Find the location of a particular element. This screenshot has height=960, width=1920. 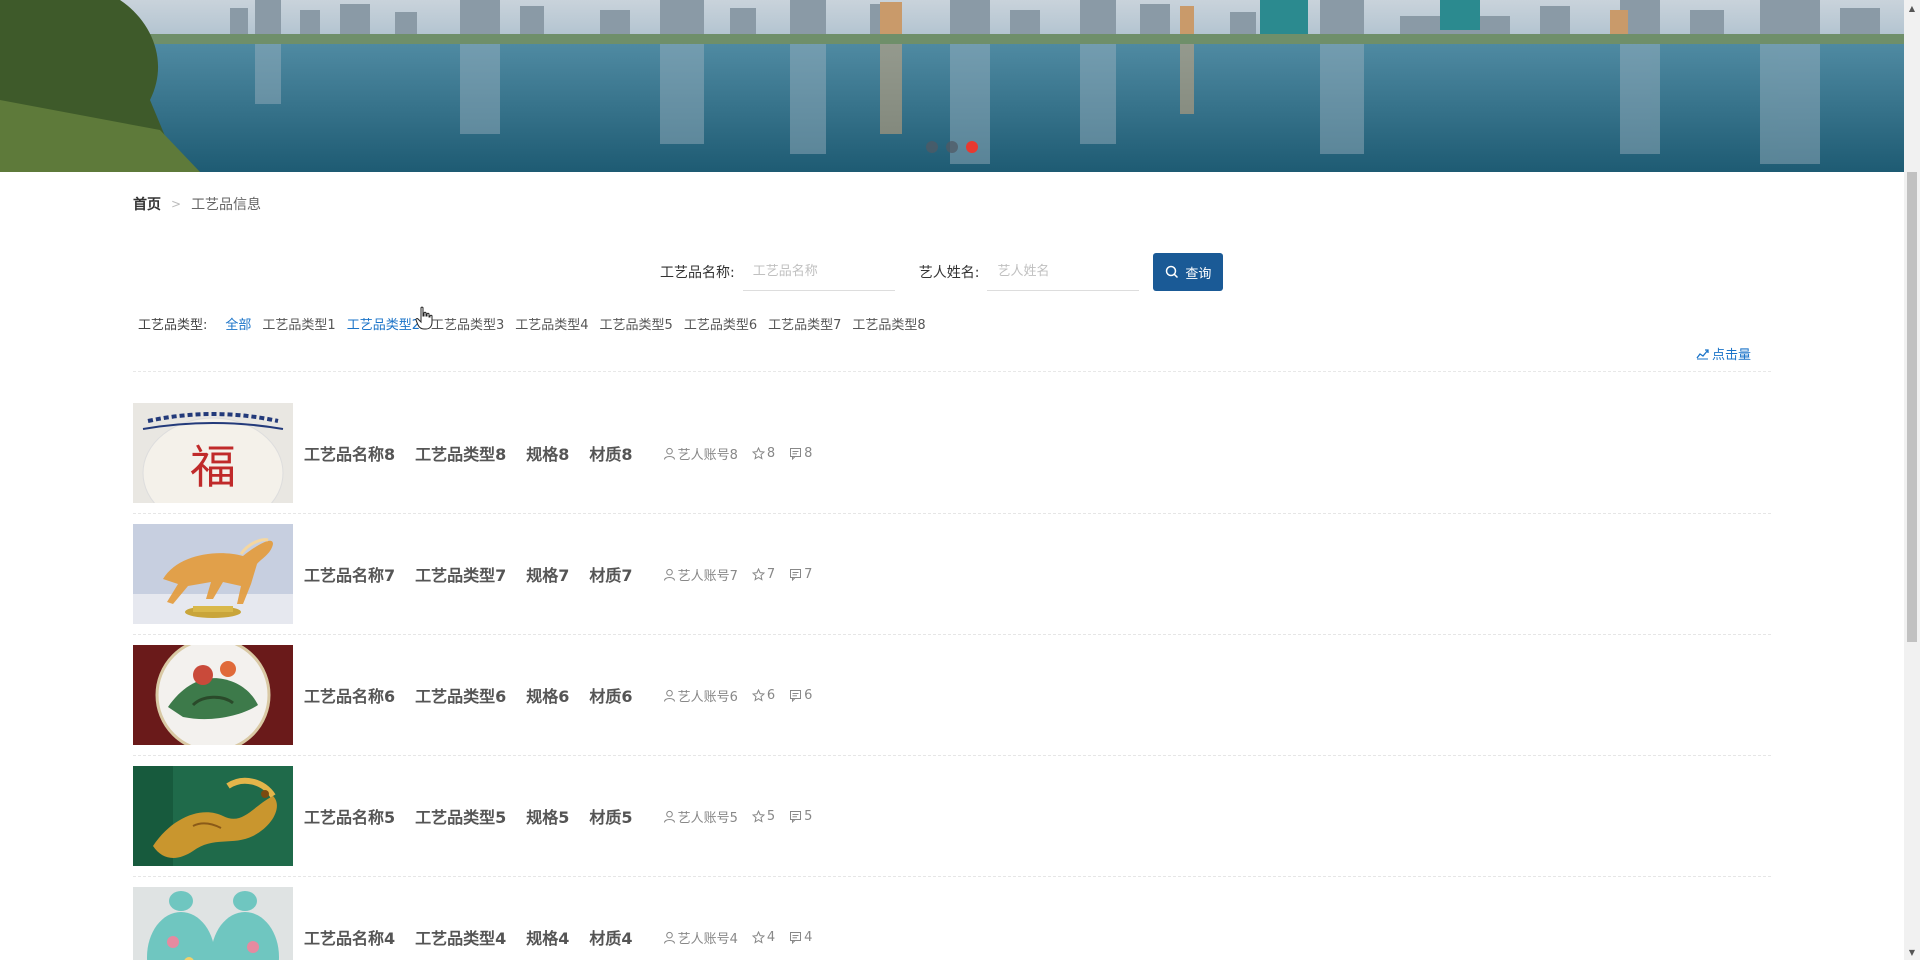

craft-list-item: 福 工艺品名称8 工艺品类型8 规格8 材质8 艺人账号8 8 8 is located at coordinates (952, 453).